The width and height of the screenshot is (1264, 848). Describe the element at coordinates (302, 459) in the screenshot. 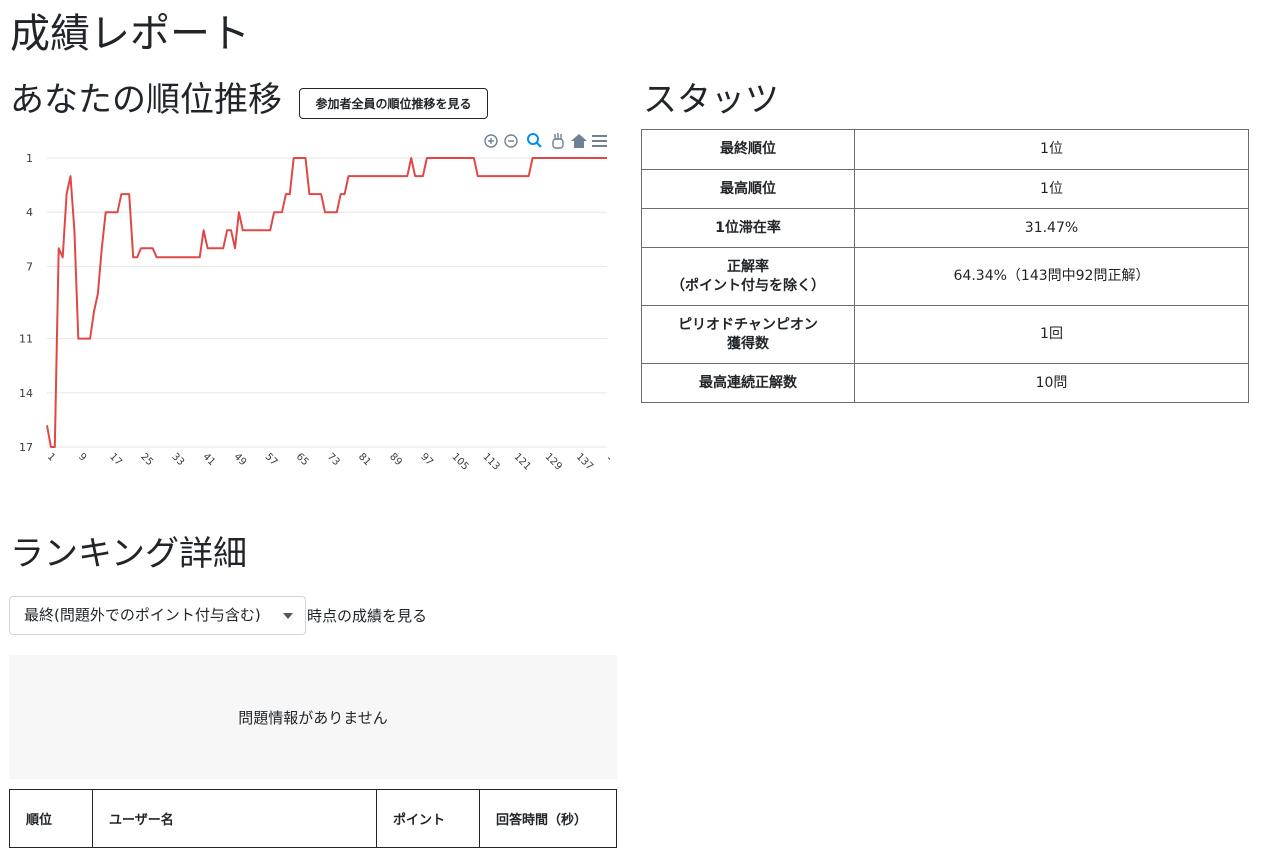

I see `x-tick-label: 65` at that location.